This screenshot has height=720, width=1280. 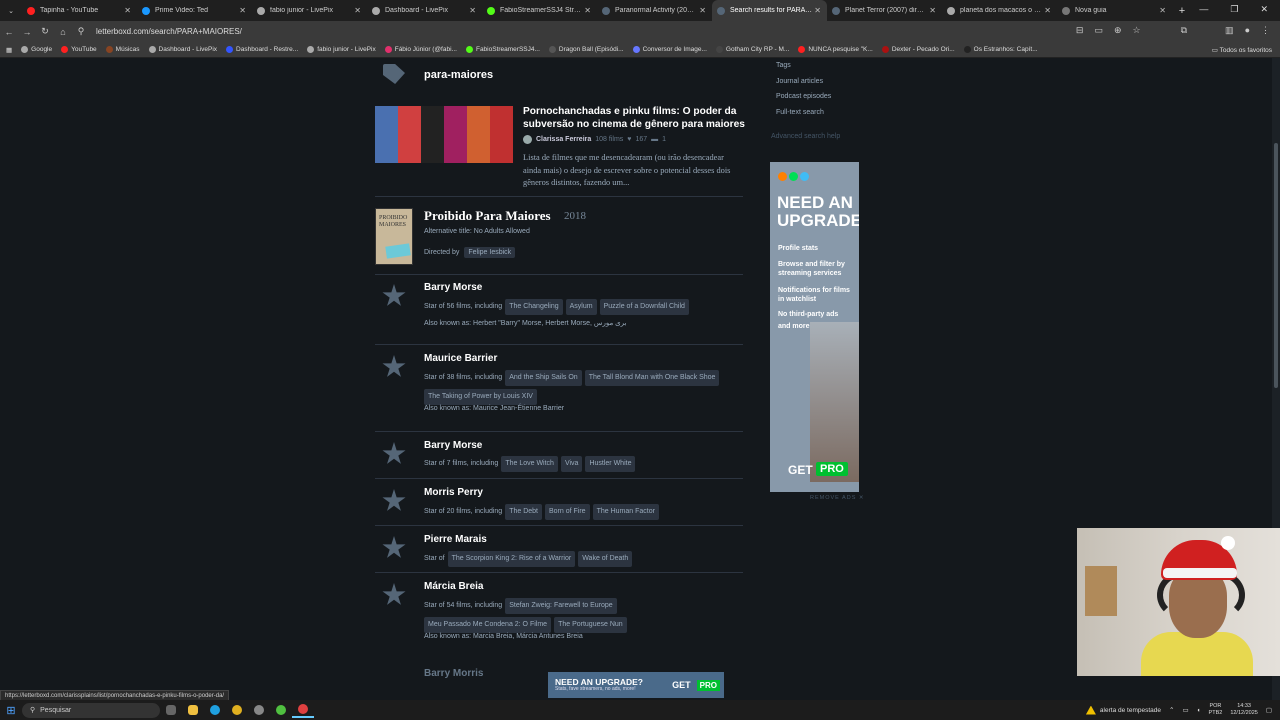 I want to click on cast-icon: ▭, so click(x=1098, y=30).